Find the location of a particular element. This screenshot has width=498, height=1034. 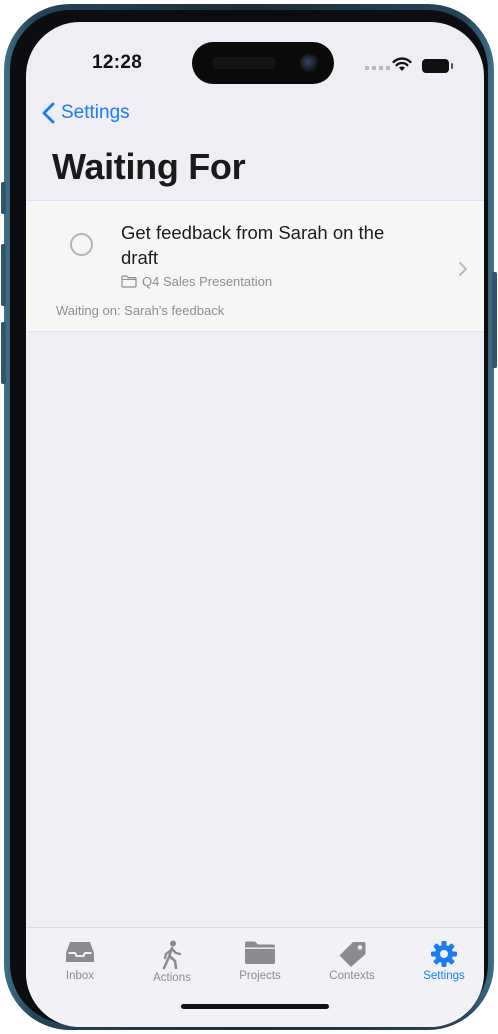

front-camera is located at coordinates (309, 63).